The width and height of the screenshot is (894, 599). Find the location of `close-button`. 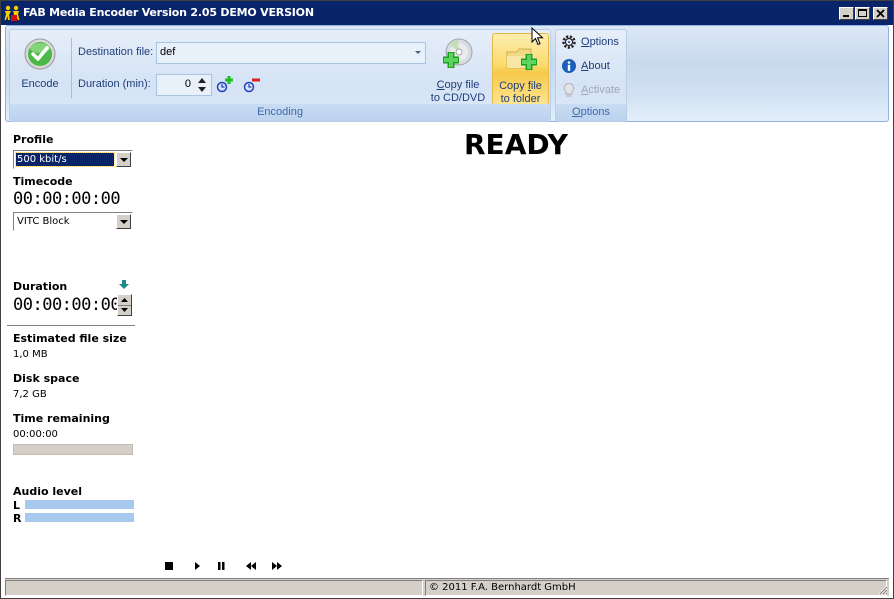

close-button is located at coordinates (880, 13).